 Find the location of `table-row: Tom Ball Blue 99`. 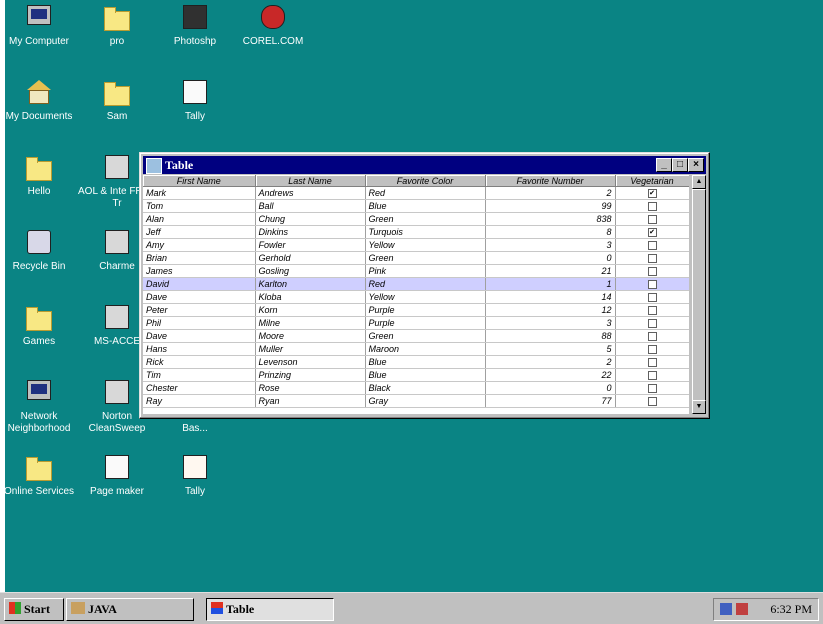

table-row: Tom Ball Blue 99 is located at coordinates (416, 206).